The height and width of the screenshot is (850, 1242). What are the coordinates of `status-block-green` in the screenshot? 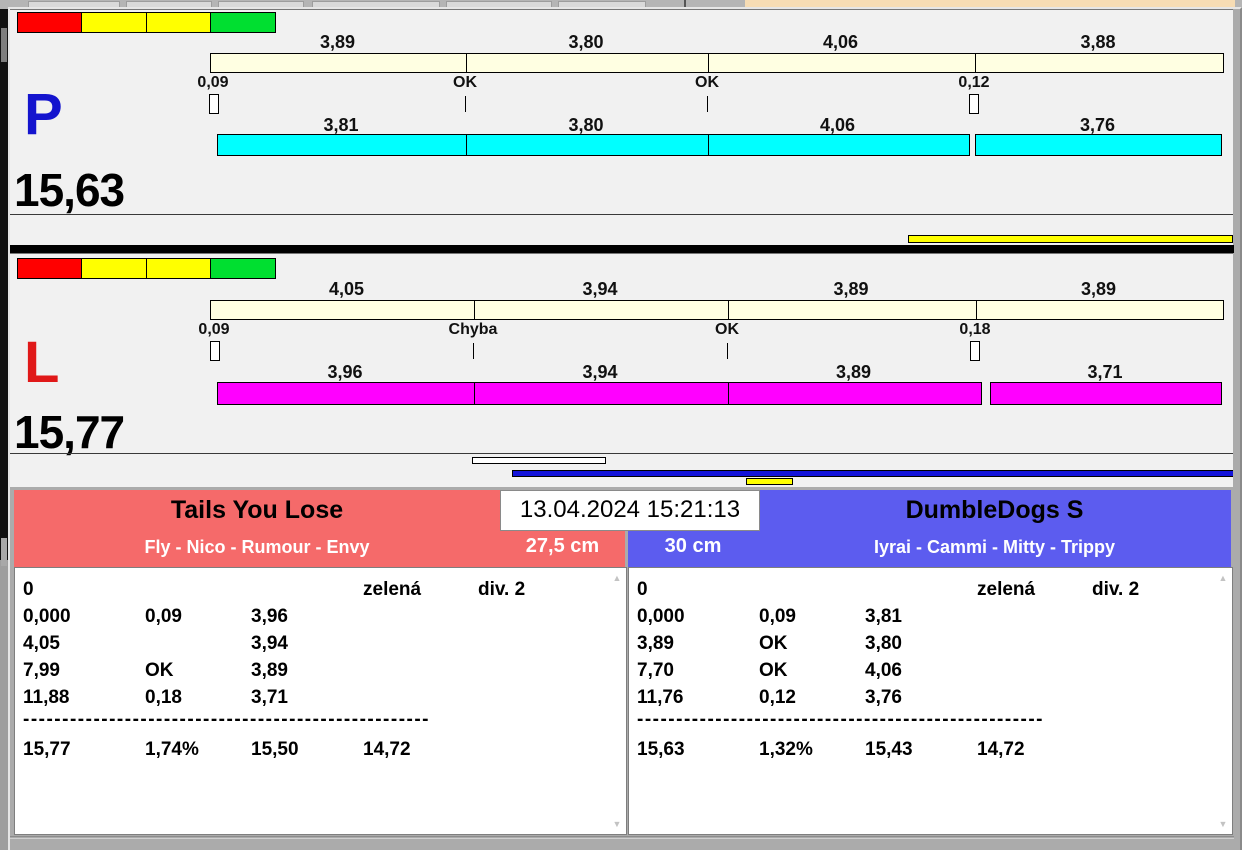 It's located at (243, 22).